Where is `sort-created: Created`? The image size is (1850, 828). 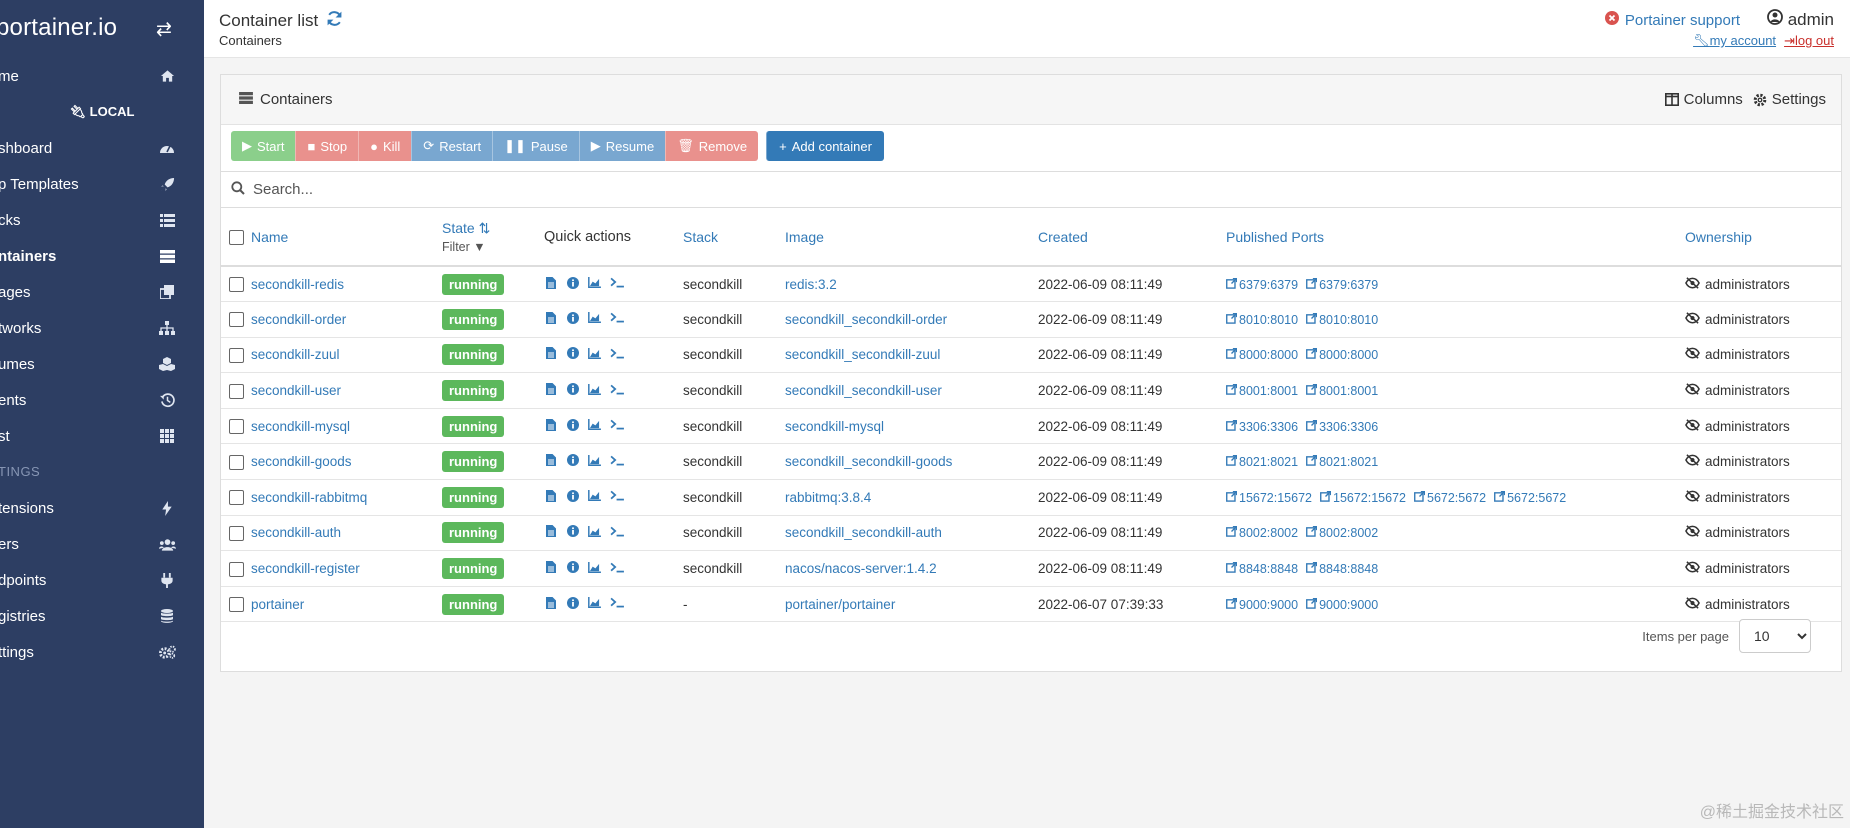
sort-created: Created is located at coordinates (1063, 237).